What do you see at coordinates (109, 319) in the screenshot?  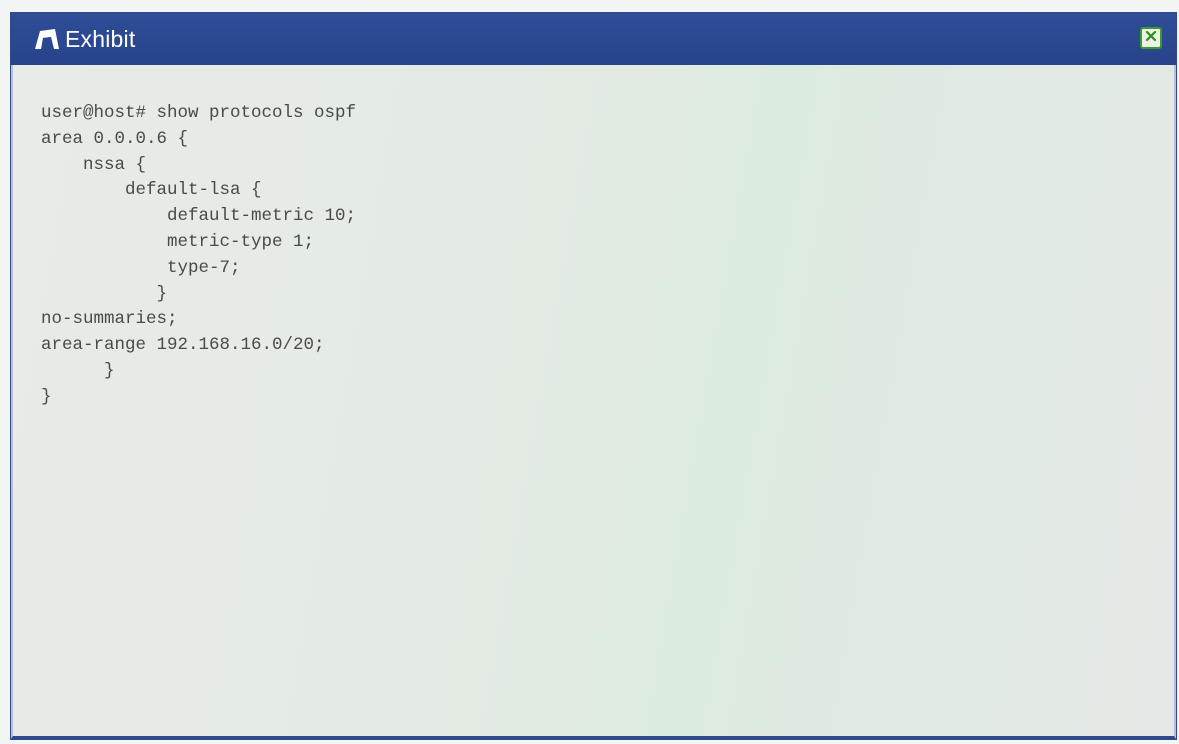 I see `code-line: no-summaries;` at bounding box center [109, 319].